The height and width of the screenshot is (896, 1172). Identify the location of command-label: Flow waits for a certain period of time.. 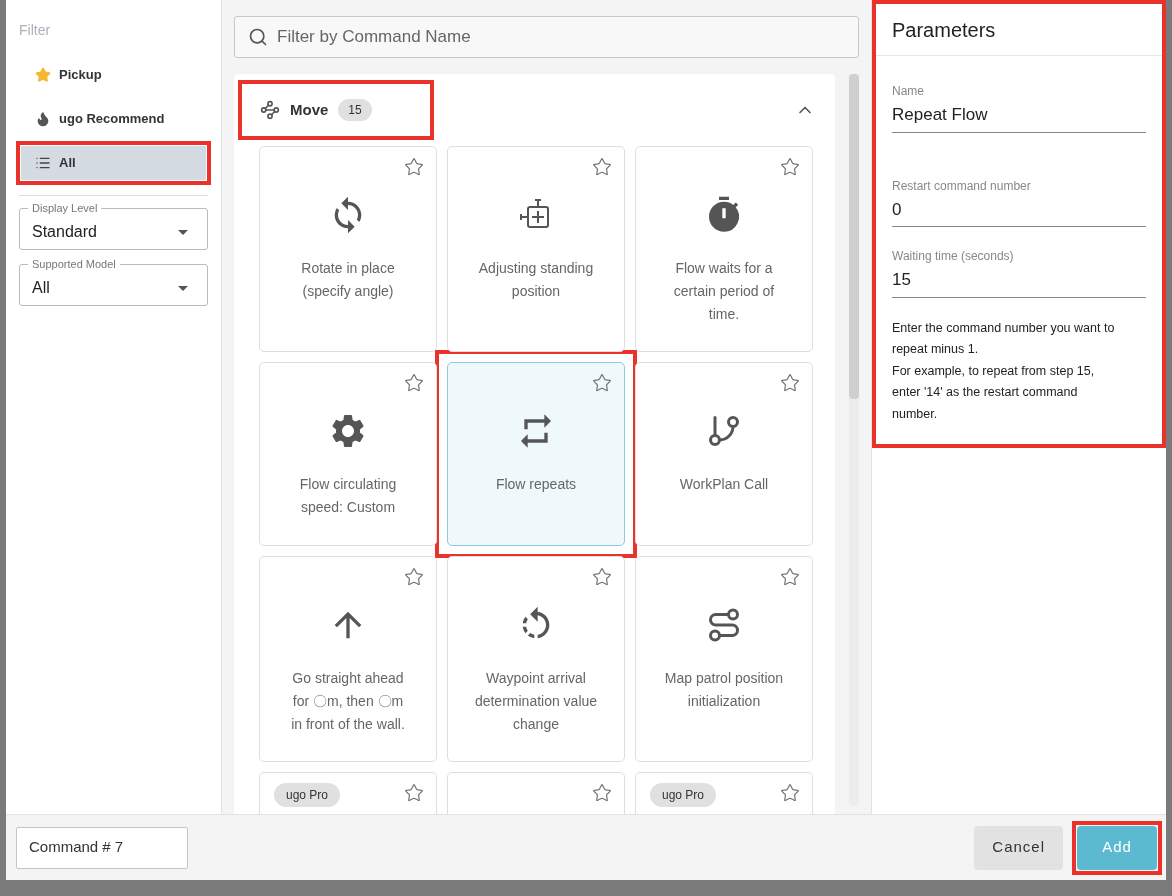
(724, 291).